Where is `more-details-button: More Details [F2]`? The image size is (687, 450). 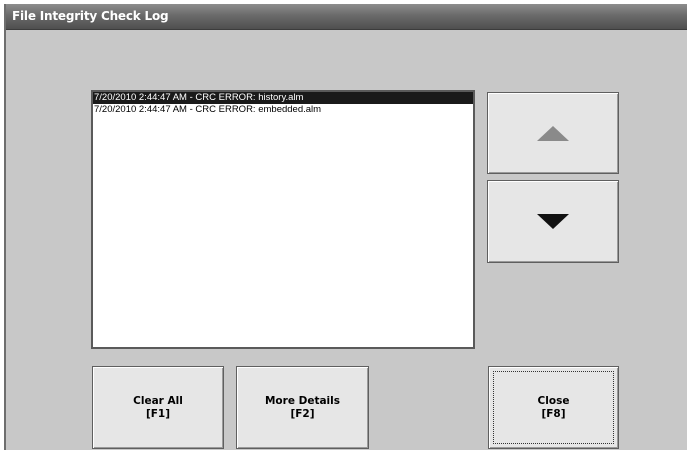 more-details-button: More Details [F2] is located at coordinates (302, 407).